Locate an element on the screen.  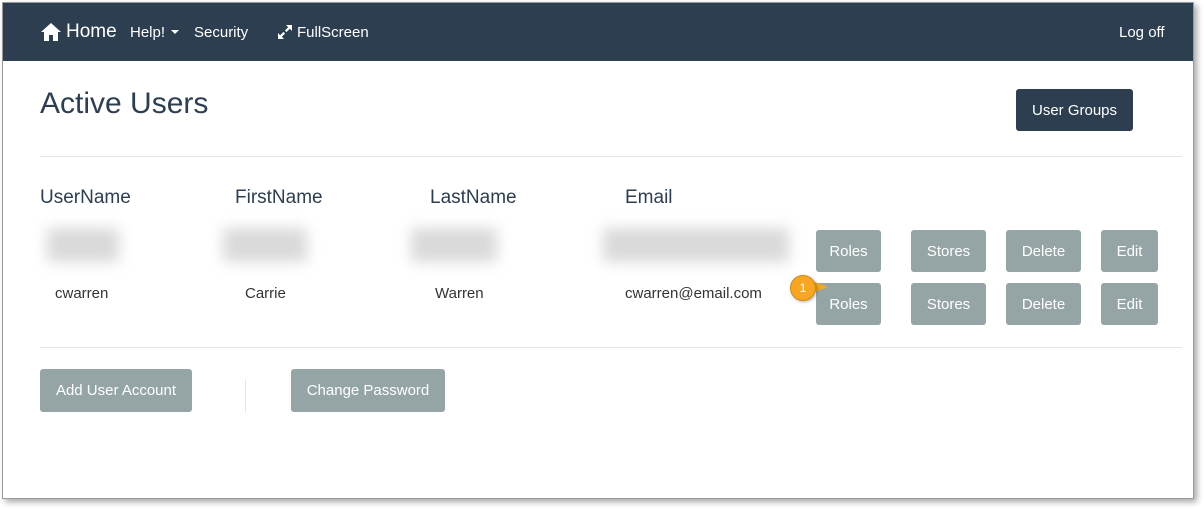
page-title: Active Users is located at coordinates (124, 103).